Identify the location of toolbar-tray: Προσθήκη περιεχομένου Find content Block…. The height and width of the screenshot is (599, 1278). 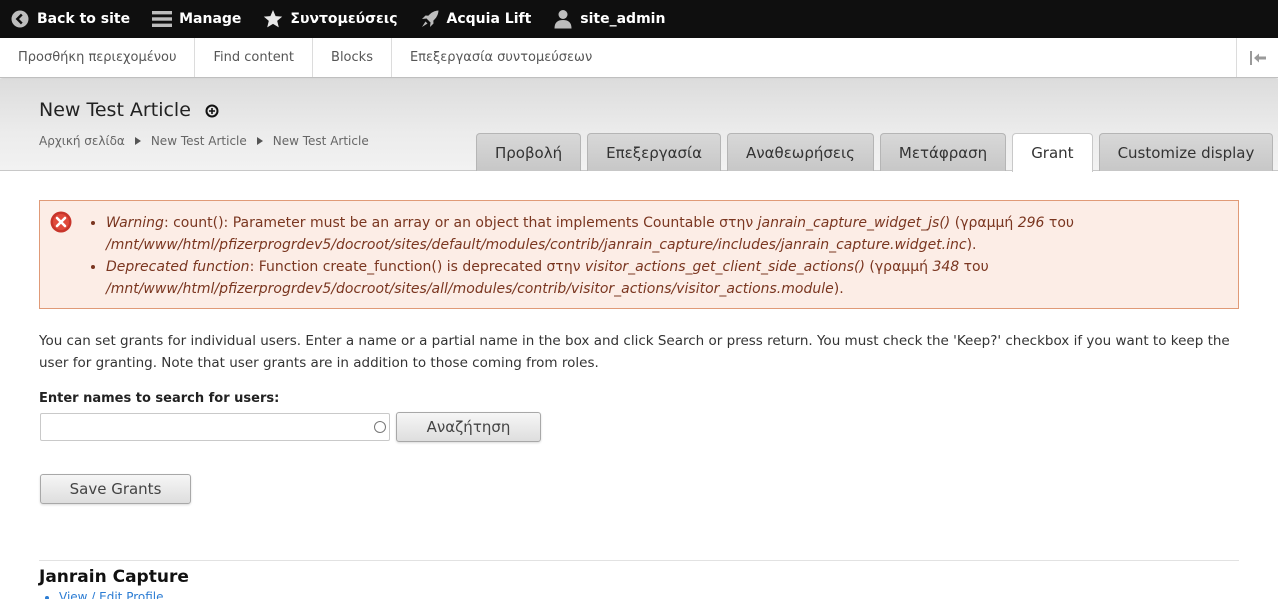
(639, 58).